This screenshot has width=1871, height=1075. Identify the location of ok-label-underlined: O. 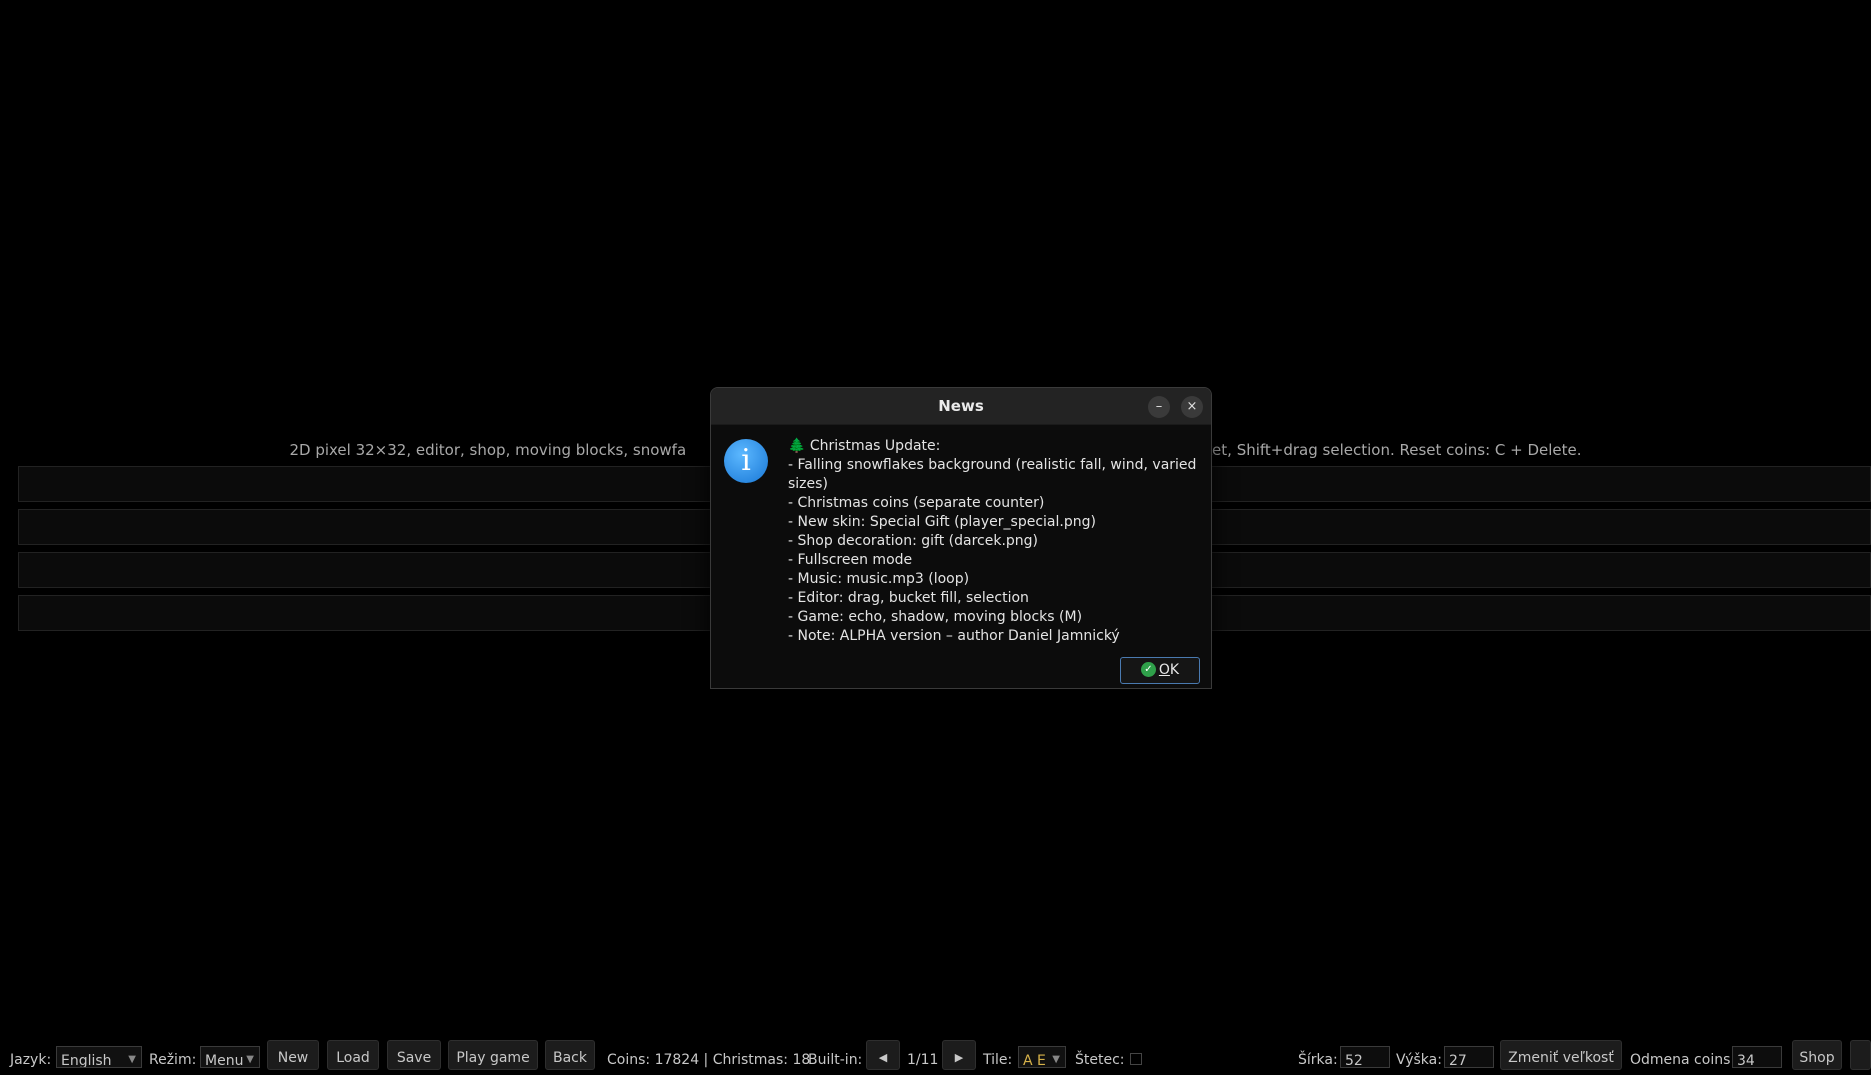
(1164, 670).